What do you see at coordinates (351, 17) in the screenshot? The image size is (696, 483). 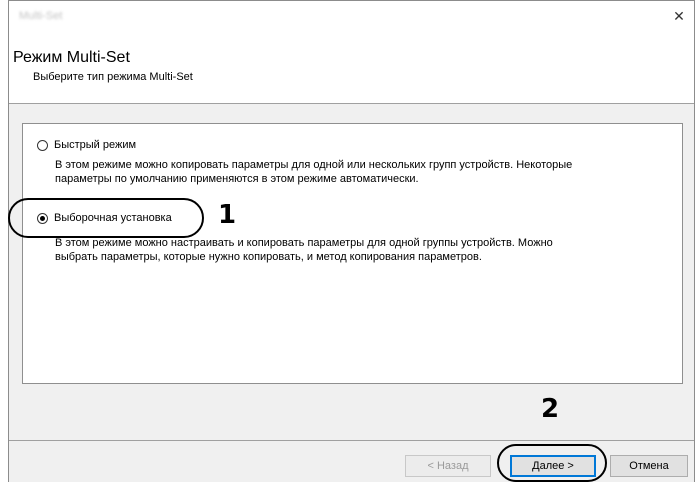 I see `title-bar: Multi-Set ✕` at bounding box center [351, 17].